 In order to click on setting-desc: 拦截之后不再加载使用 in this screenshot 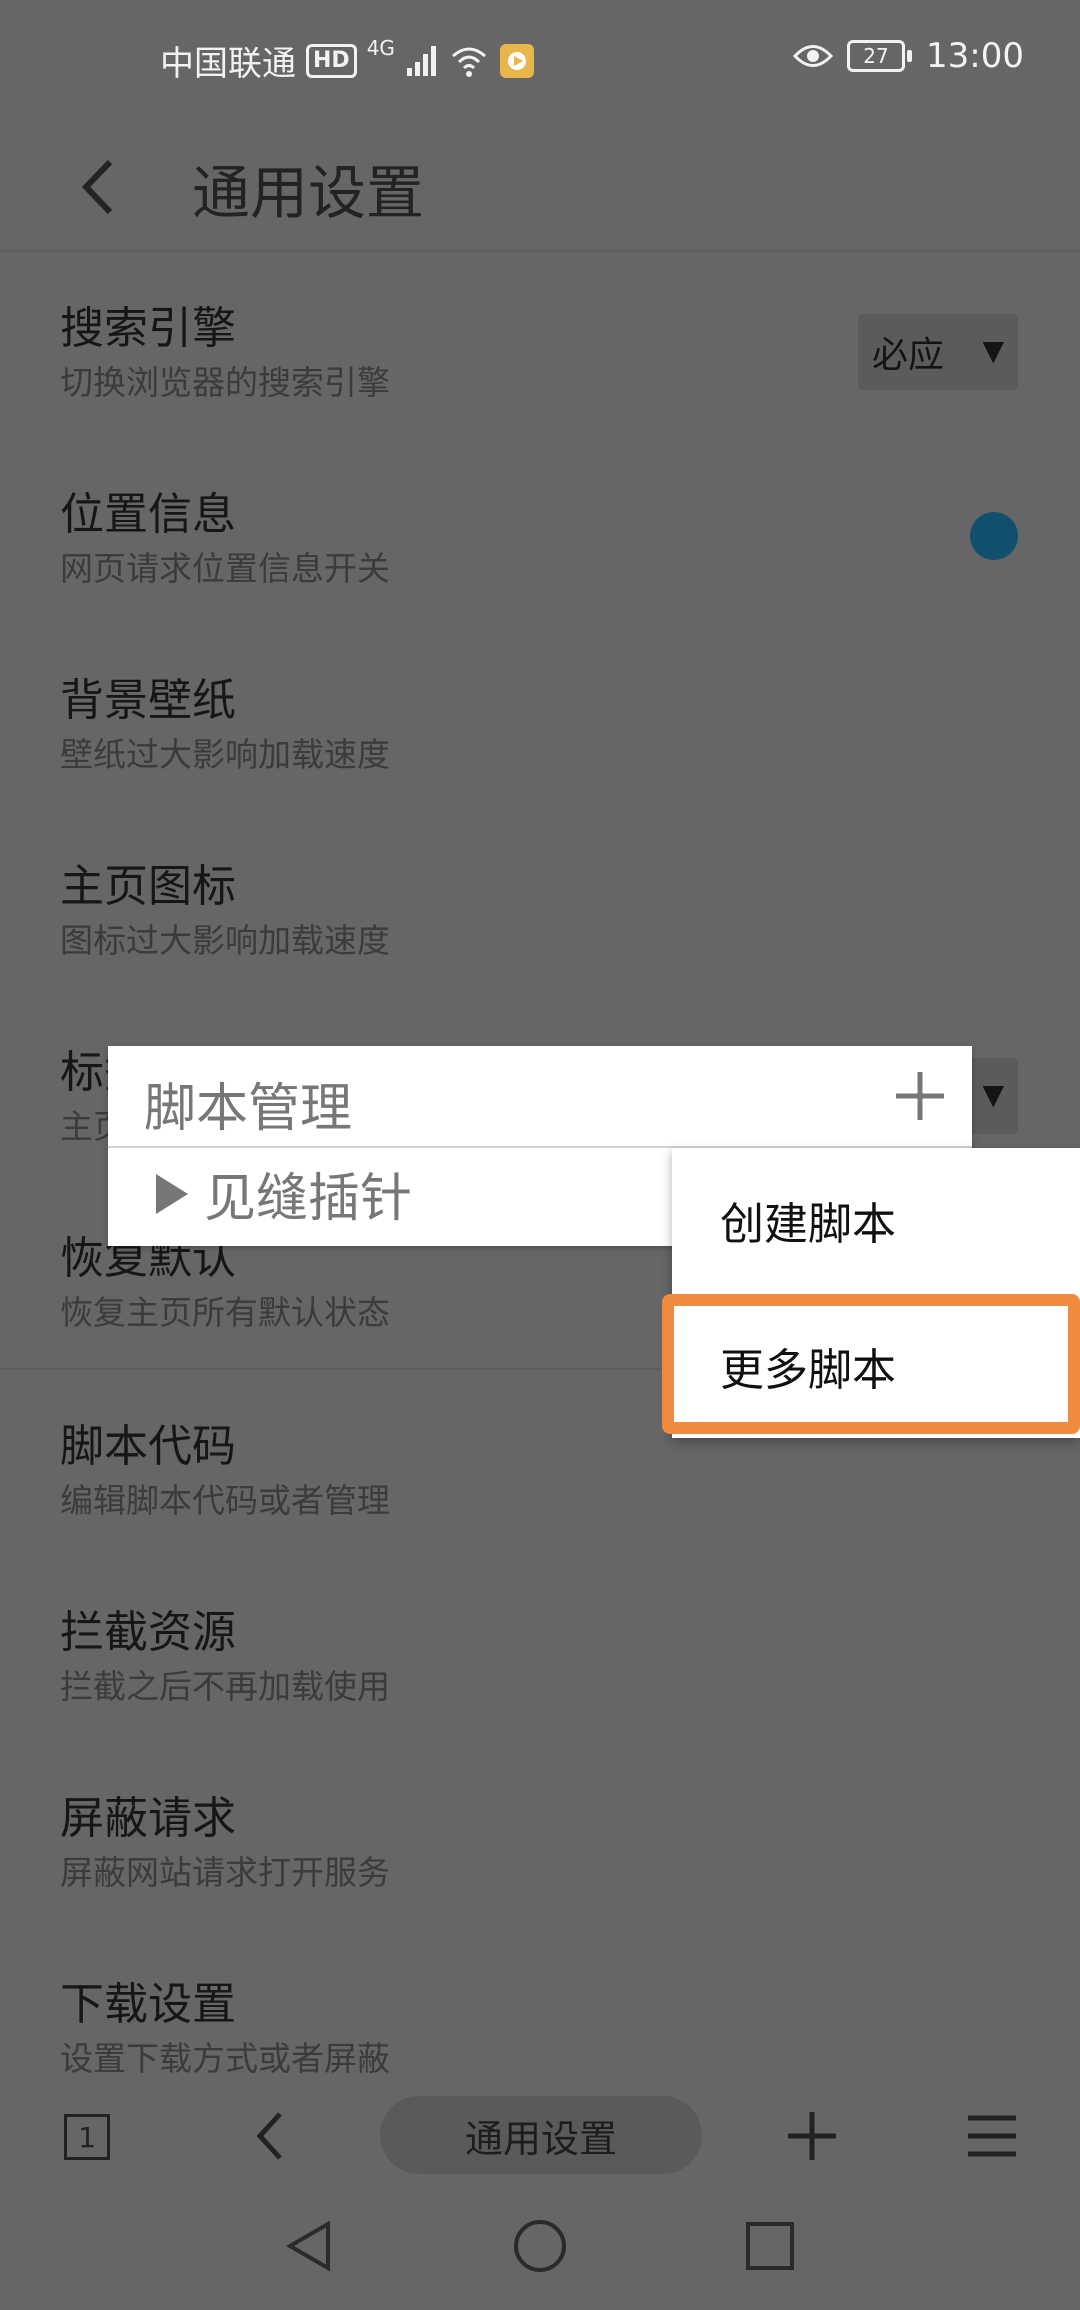, I will do `click(225, 1686)`.